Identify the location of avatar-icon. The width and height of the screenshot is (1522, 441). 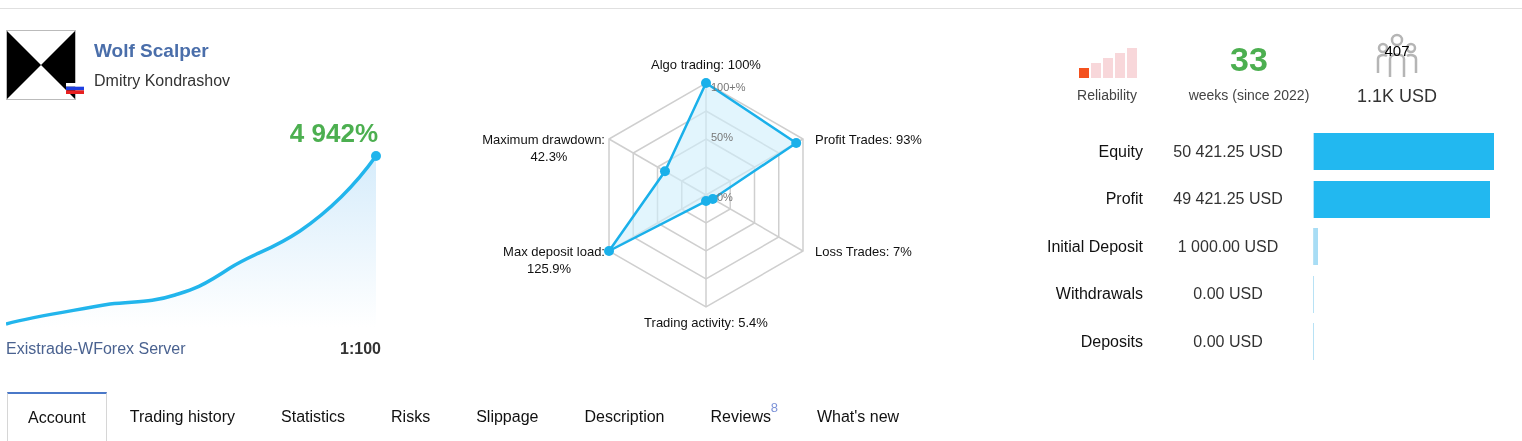
(41, 65).